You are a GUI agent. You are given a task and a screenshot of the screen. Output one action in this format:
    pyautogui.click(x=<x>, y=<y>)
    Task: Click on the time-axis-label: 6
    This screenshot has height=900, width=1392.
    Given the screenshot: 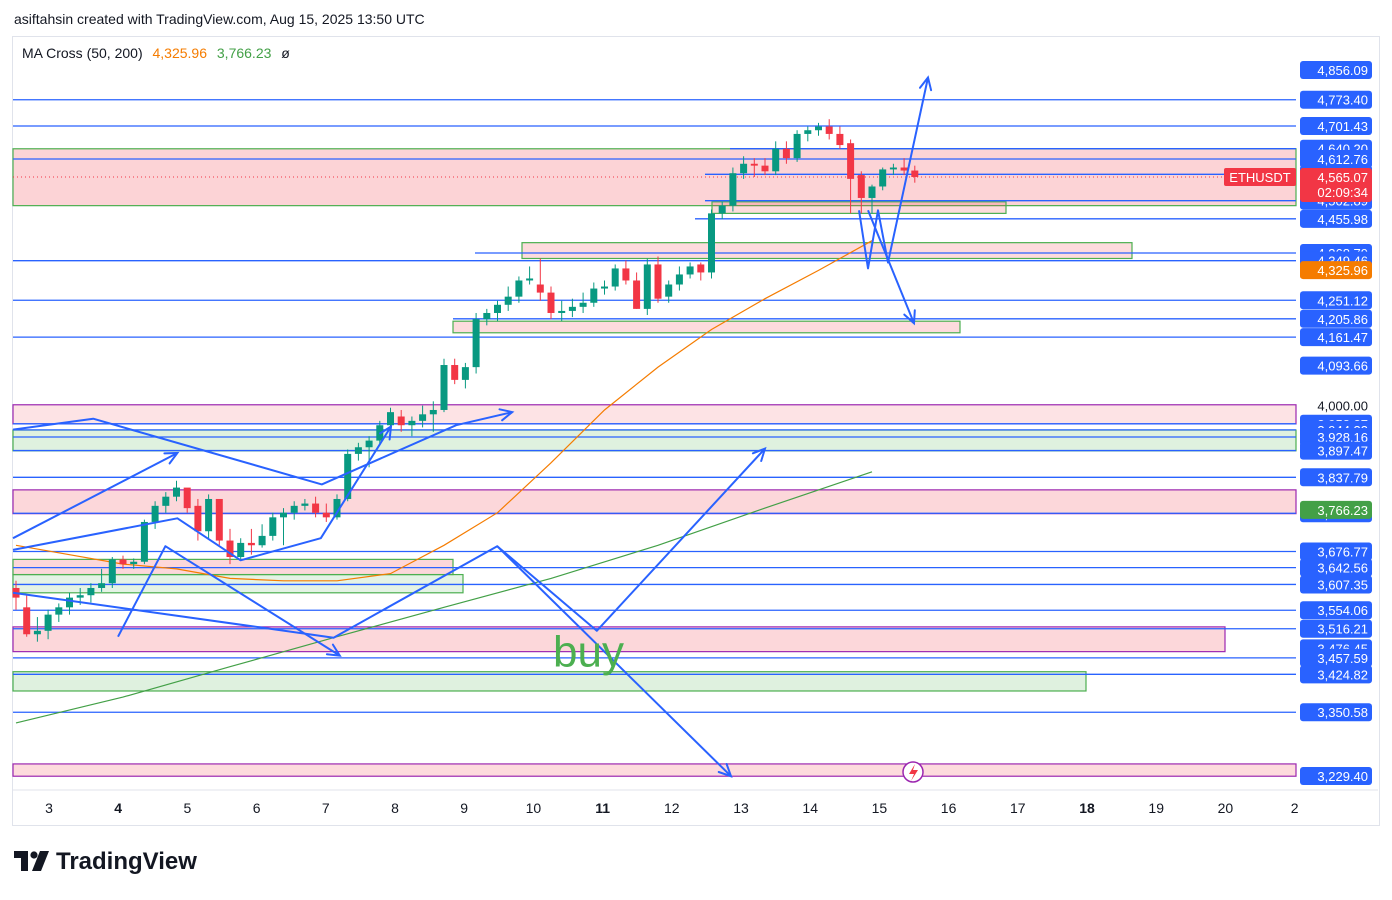 What is the action you would take?
    pyautogui.click(x=257, y=808)
    